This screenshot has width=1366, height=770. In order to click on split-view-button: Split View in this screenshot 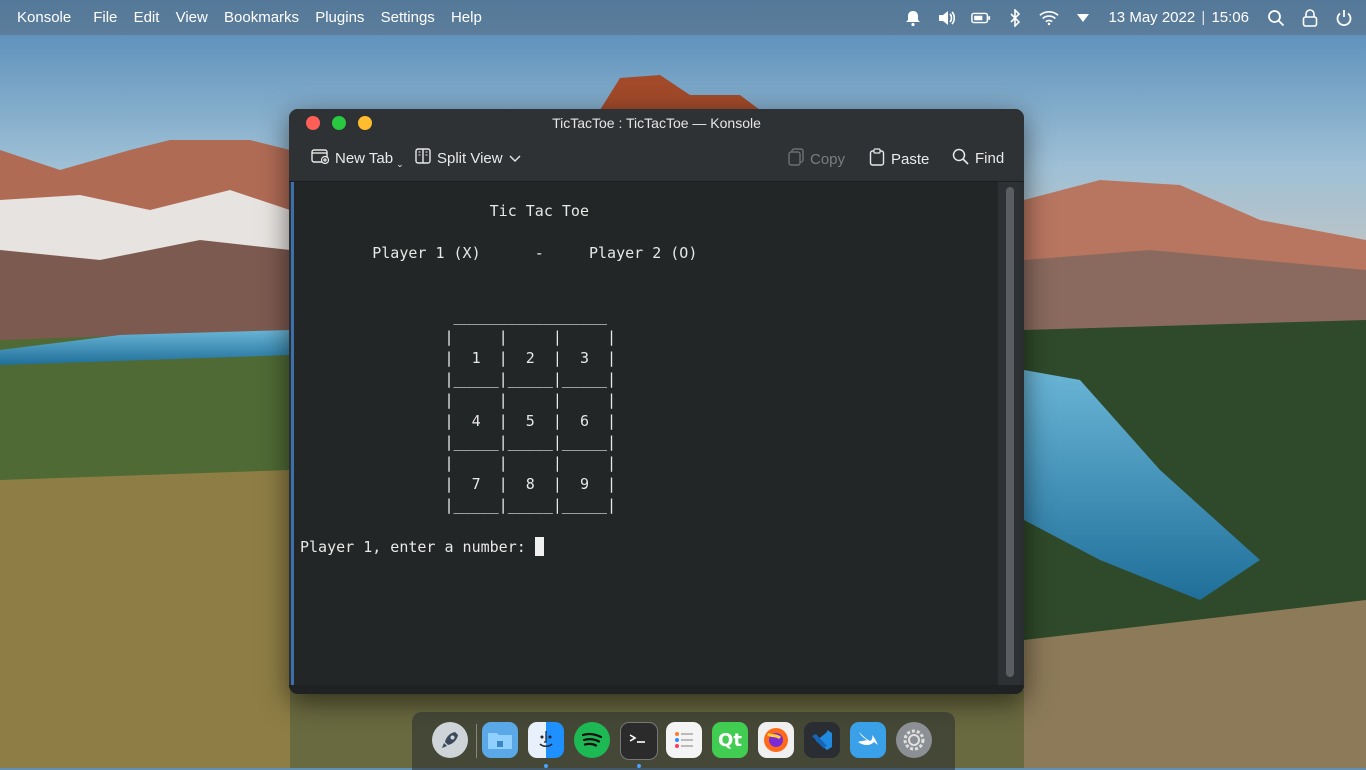, I will do `click(468, 158)`.